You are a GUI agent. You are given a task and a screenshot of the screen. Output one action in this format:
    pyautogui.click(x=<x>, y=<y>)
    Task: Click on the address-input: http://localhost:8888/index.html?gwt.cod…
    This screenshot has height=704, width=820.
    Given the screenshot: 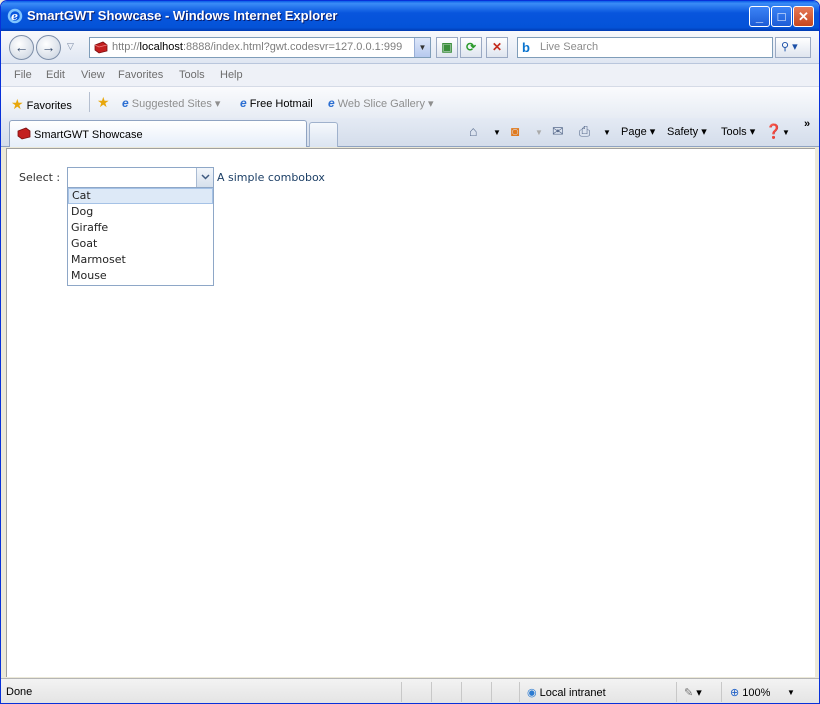 What is the action you would take?
    pyautogui.click(x=260, y=47)
    